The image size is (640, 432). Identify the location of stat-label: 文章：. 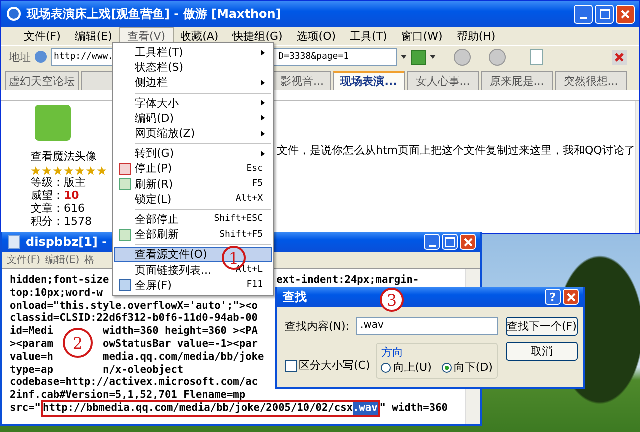
(47, 208).